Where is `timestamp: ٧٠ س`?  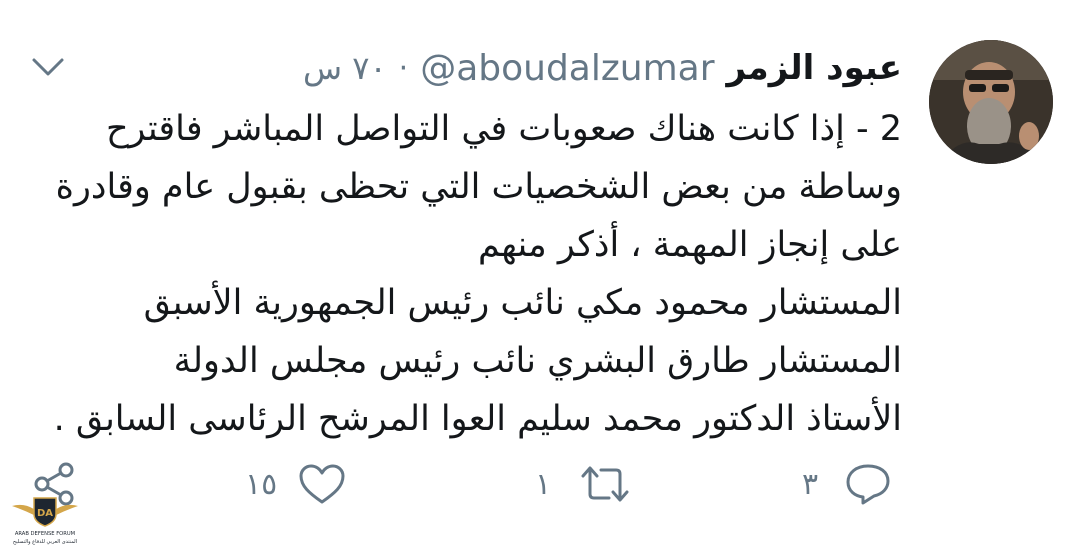 timestamp: ٧٠ س is located at coordinates (345, 68).